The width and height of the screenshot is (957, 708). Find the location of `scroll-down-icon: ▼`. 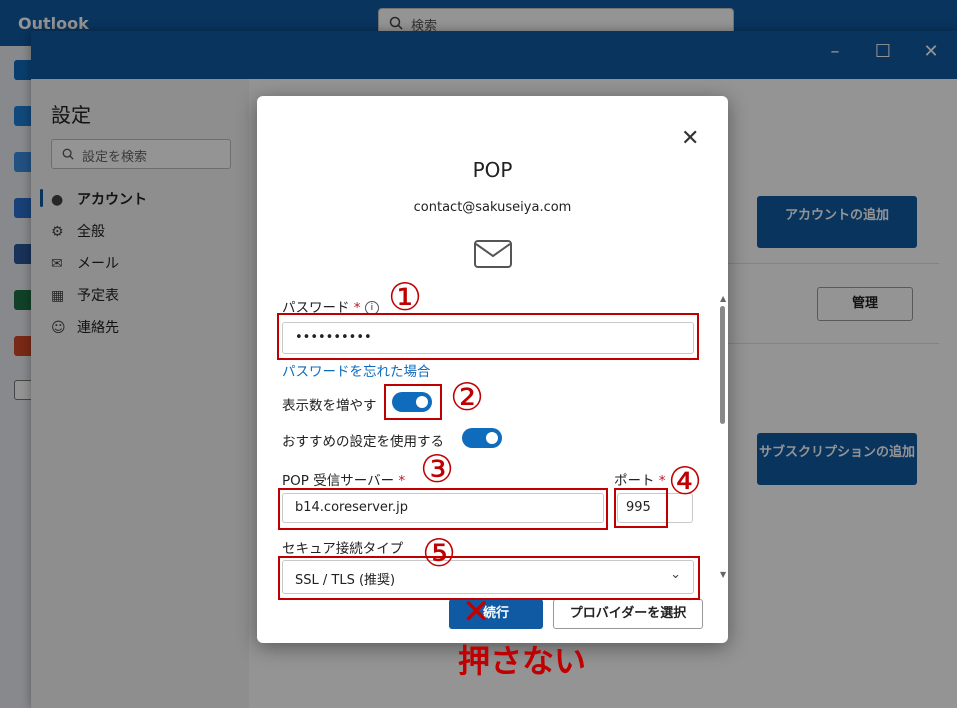

scroll-down-icon: ▼ is located at coordinates (723, 574).